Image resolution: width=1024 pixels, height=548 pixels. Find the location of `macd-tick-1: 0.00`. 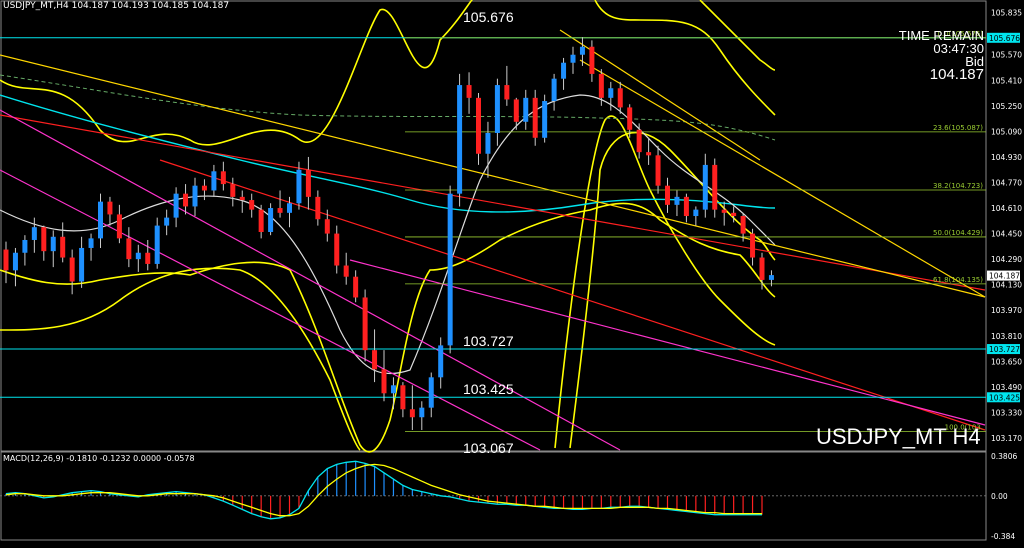

macd-tick-1: 0.00 is located at coordinates (999, 496).